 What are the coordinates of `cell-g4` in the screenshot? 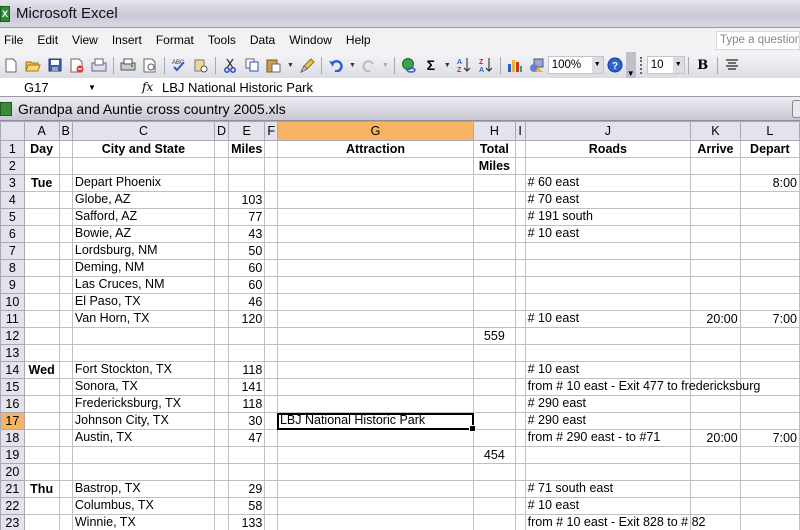 It's located at (375, 200).